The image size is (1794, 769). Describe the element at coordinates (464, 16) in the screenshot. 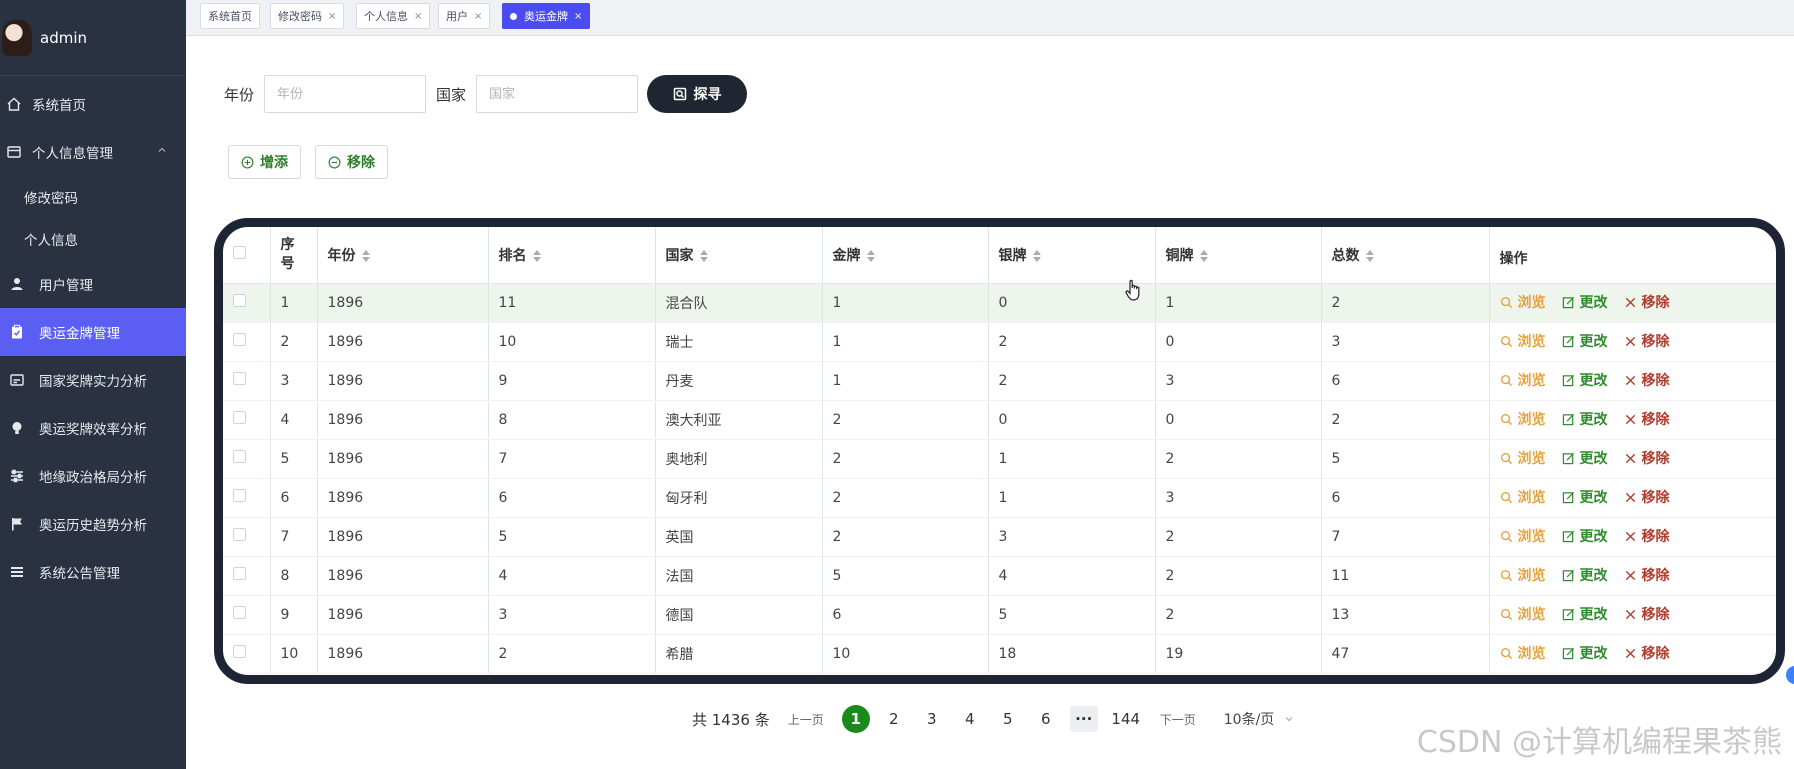

I see `tab-user: 用户 ×` at that location.